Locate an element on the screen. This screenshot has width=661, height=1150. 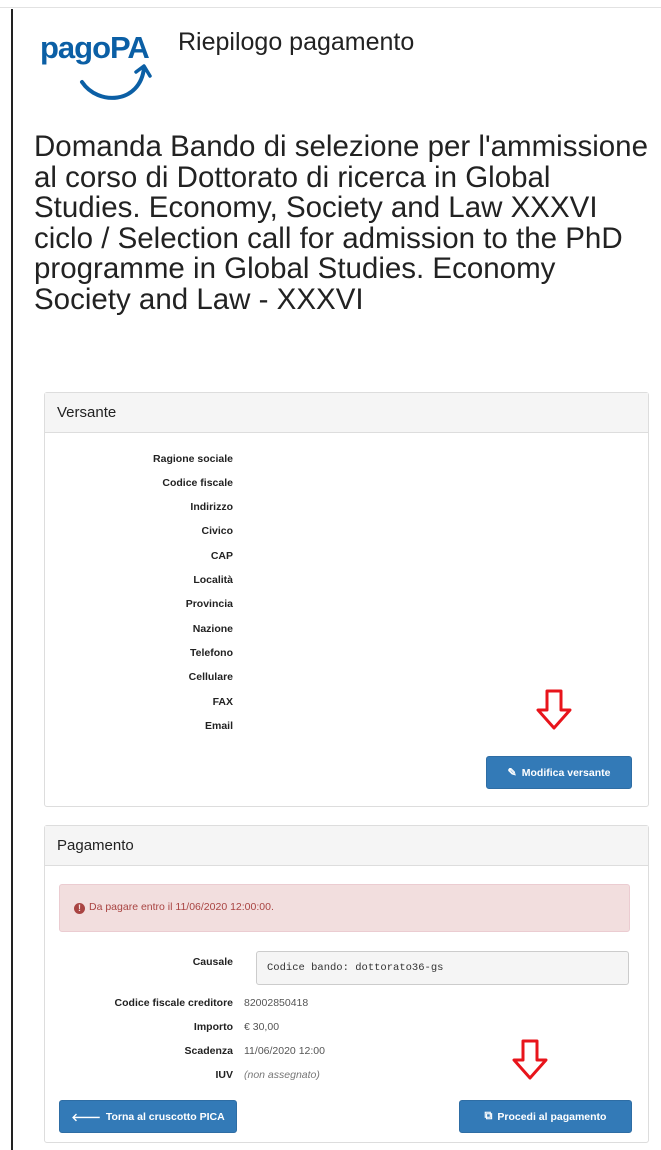
proceed-to-payment-button: ⧉ Procedi al pagamento is located at coordinates (545, 1116).